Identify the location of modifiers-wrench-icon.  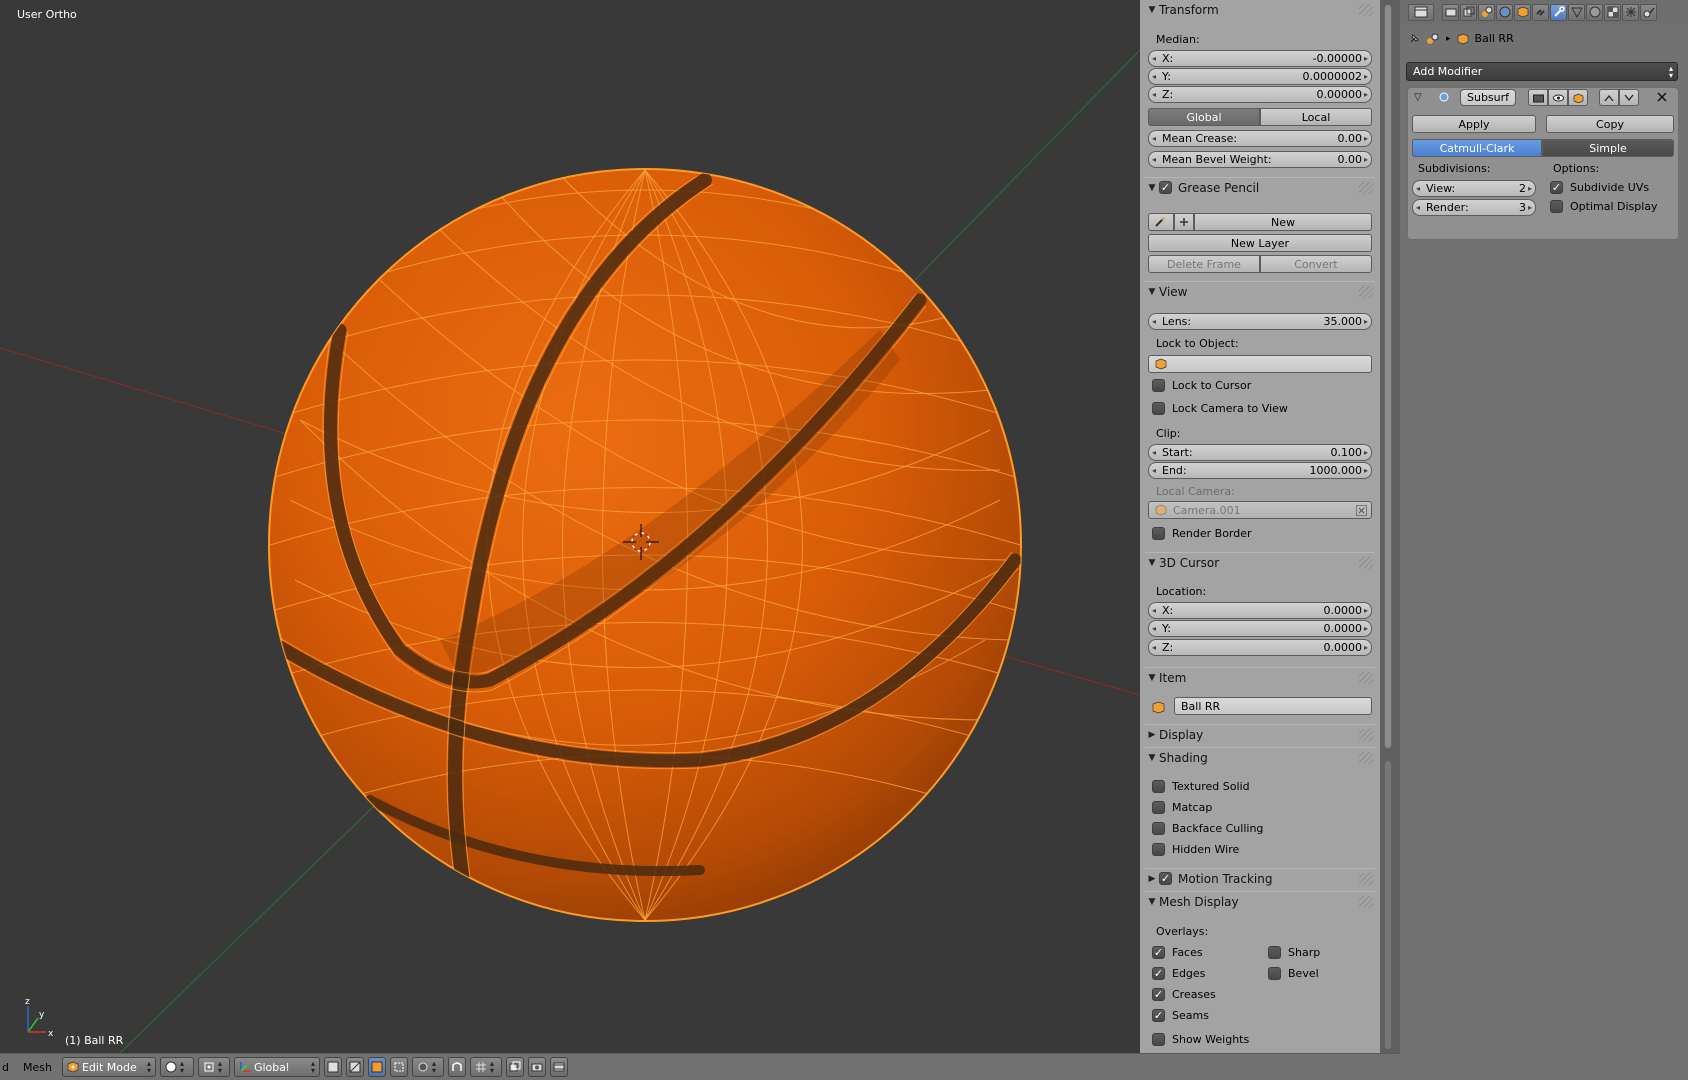
(1558, 12).